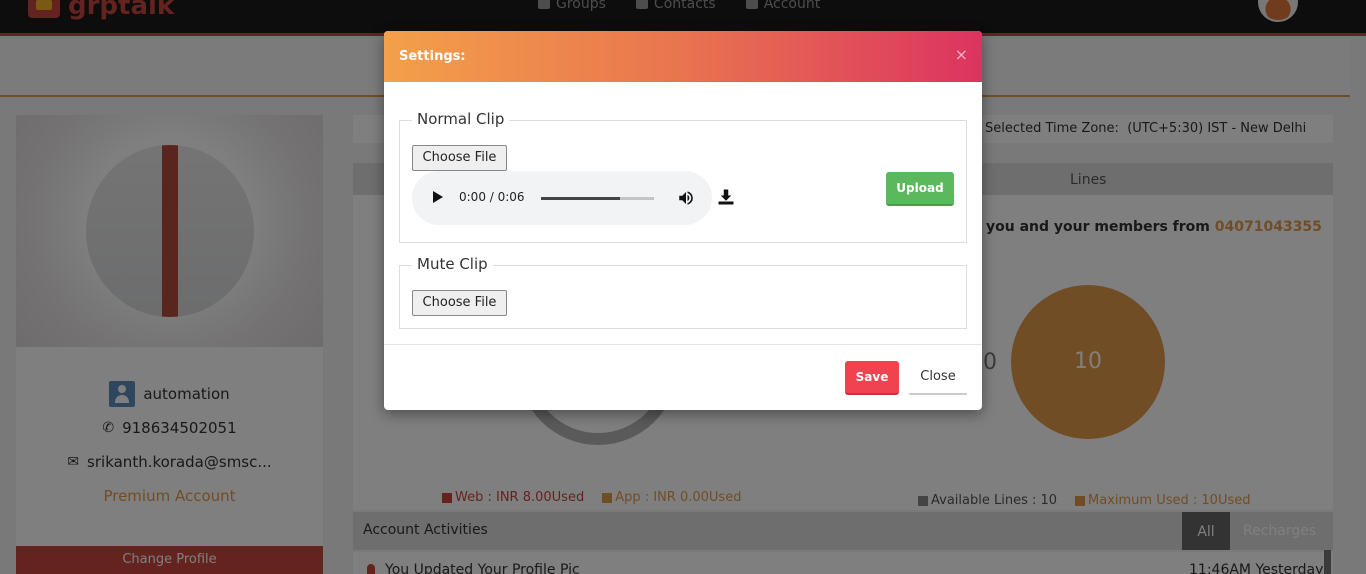 The width and height of the screenshot is (1366, 574). I want to click on modal-title: Settings:, so click(432, 56).